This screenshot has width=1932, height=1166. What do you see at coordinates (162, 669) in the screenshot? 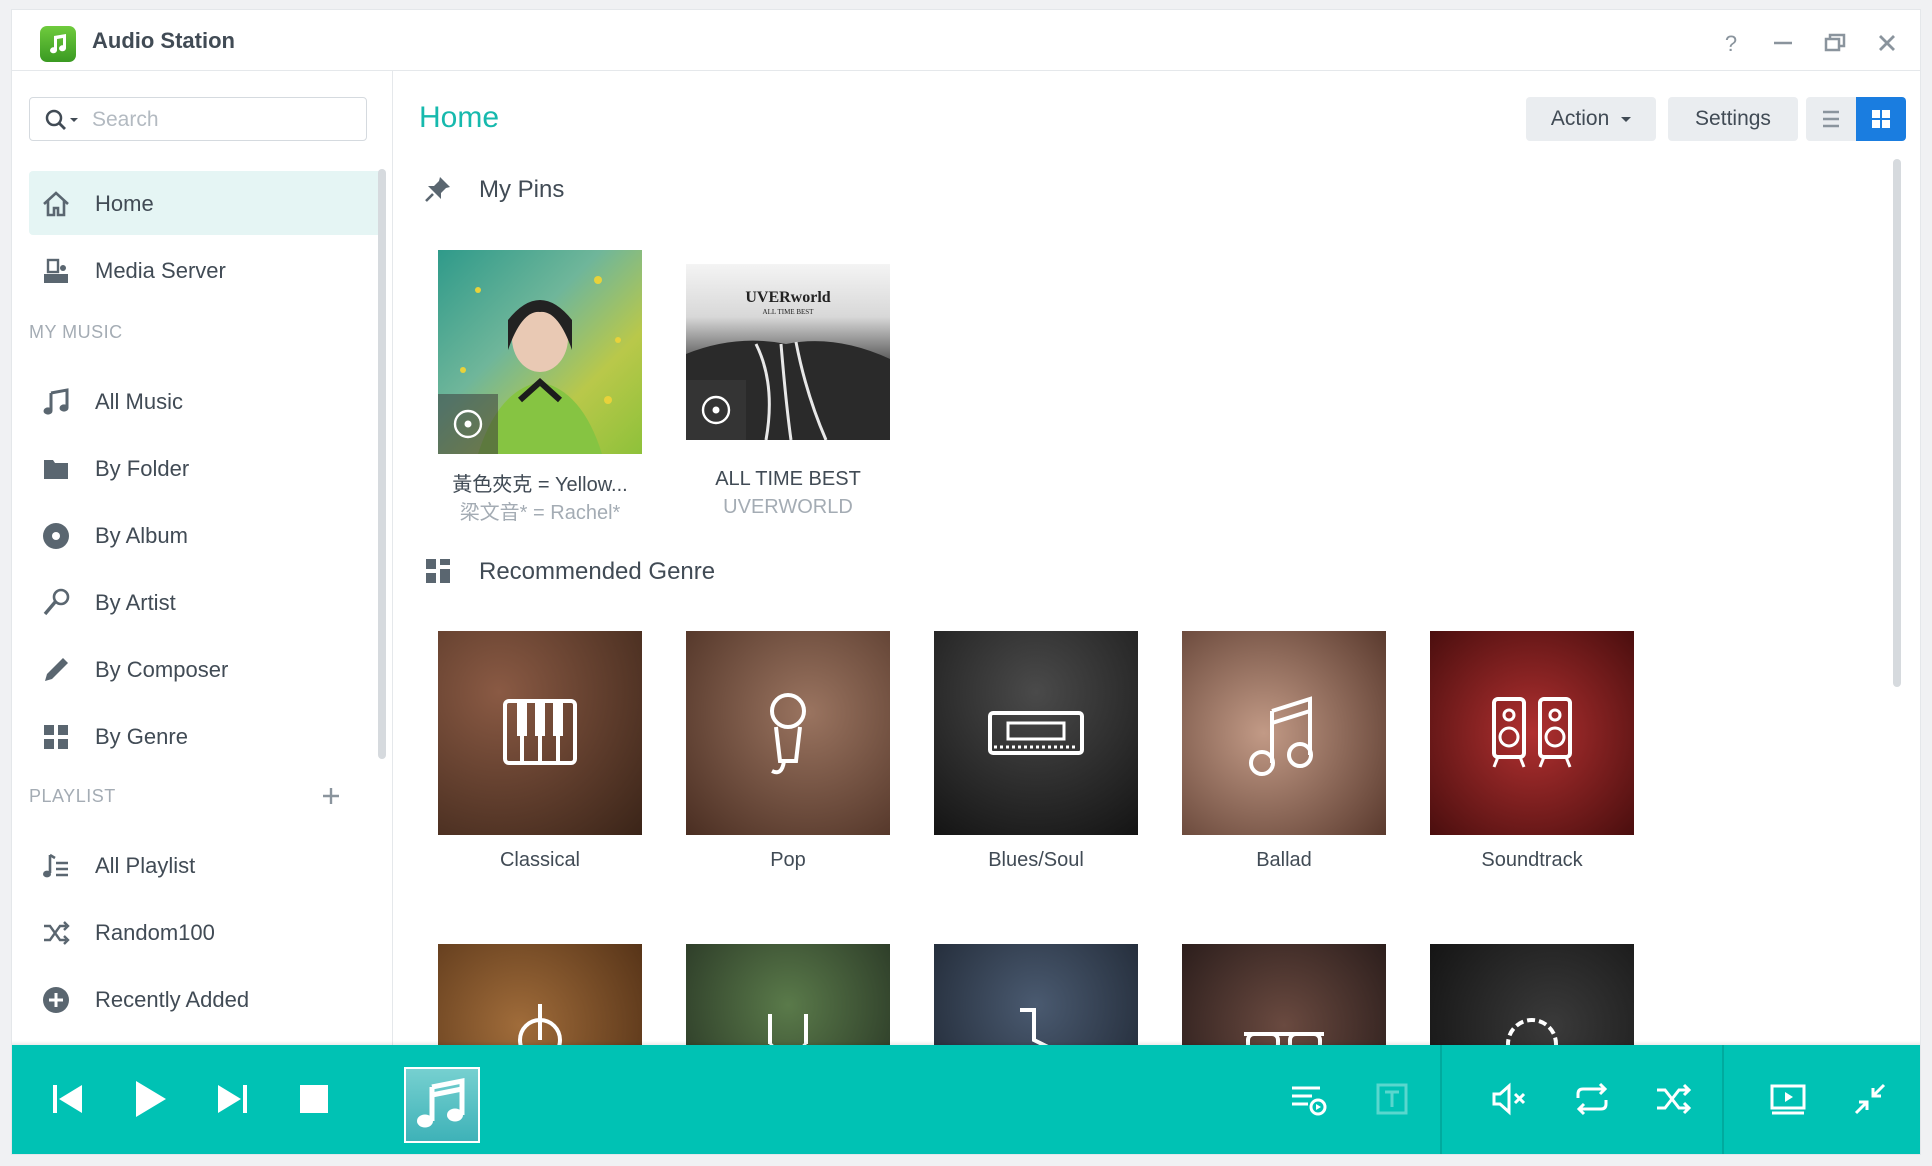
I see `sidebar-item-label: By Composer` at bounding box center [162, 669].